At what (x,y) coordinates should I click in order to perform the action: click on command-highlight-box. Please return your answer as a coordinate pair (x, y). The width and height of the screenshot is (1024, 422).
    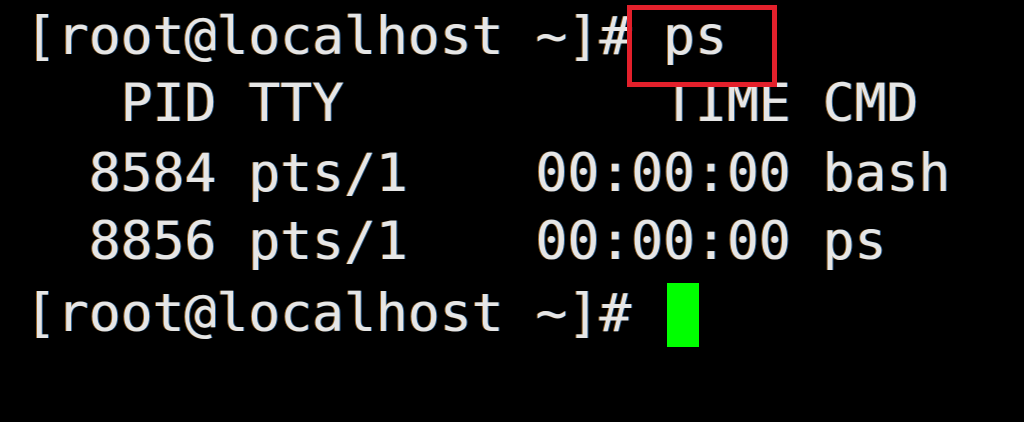
    Looking at the image, I should click on (702, 46).